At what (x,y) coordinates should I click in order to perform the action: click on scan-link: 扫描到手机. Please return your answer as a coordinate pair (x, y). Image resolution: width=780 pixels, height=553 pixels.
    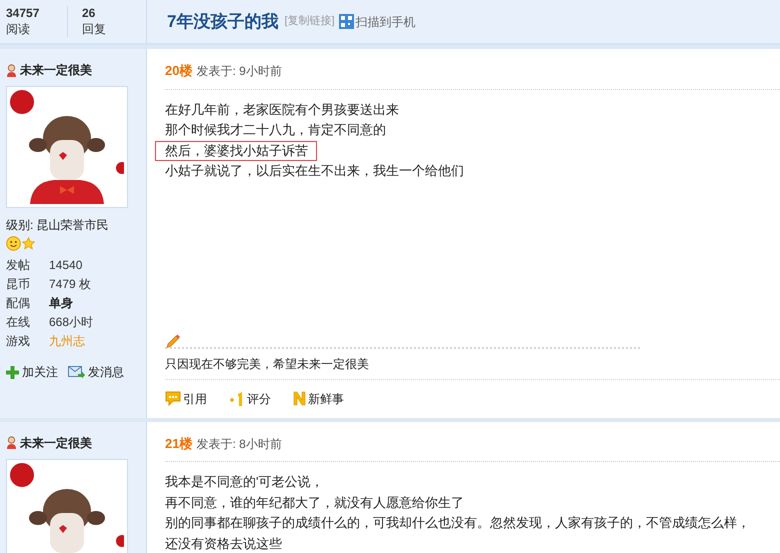
    Looking at the image, I should click on (377, 21).